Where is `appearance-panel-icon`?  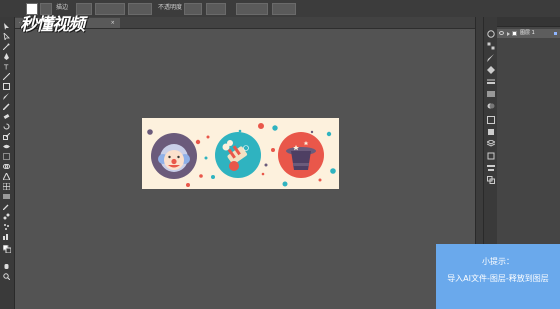
appearance-panel-icon is located at coordinates (491, 116).